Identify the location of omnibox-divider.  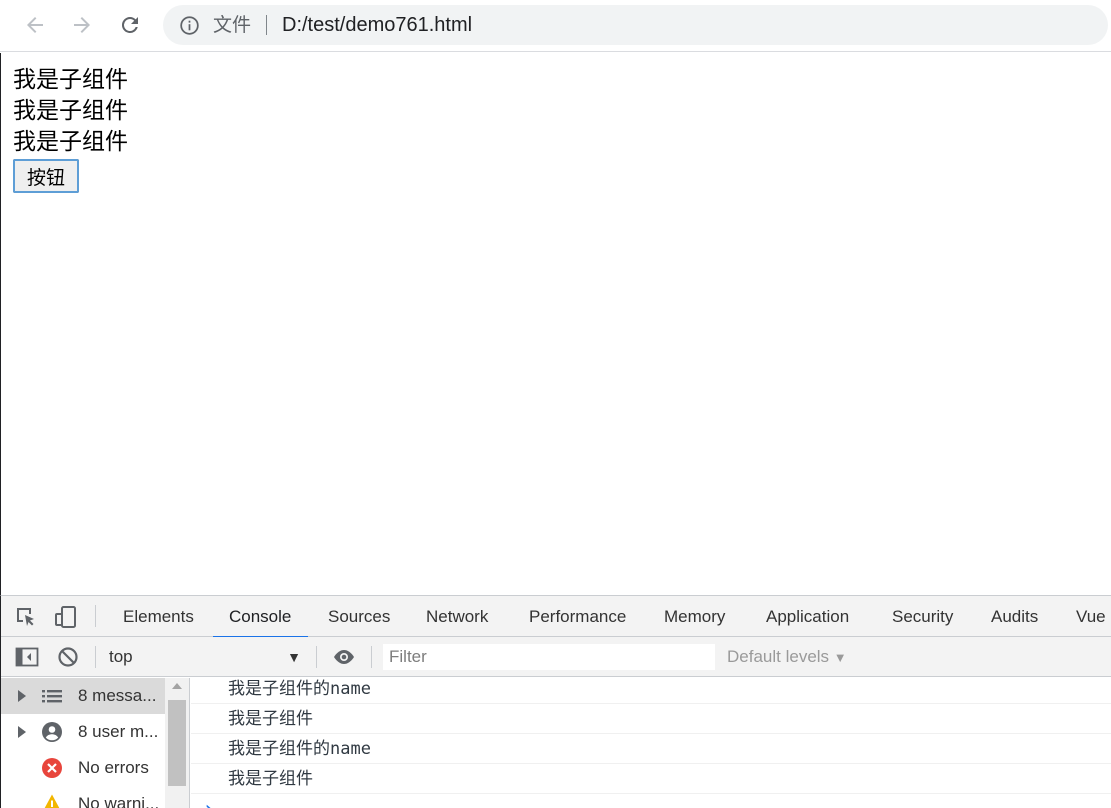
(266, 25).